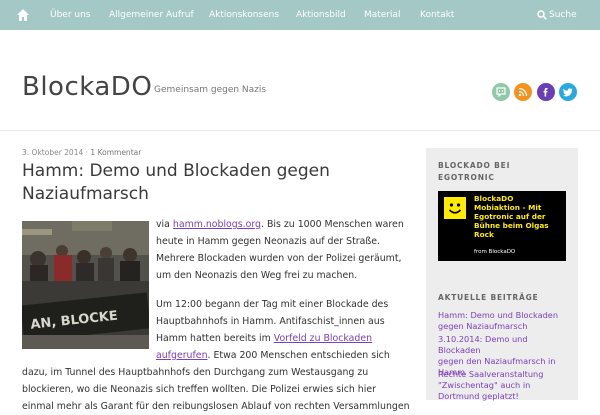 Image resolution: width=600 pixels, height=415 pixels. Describe the element at coordinates (483, 344) in the screenshot. I see `recent-post-line: 3.10.2014: Demo und Blockaden` at that location.